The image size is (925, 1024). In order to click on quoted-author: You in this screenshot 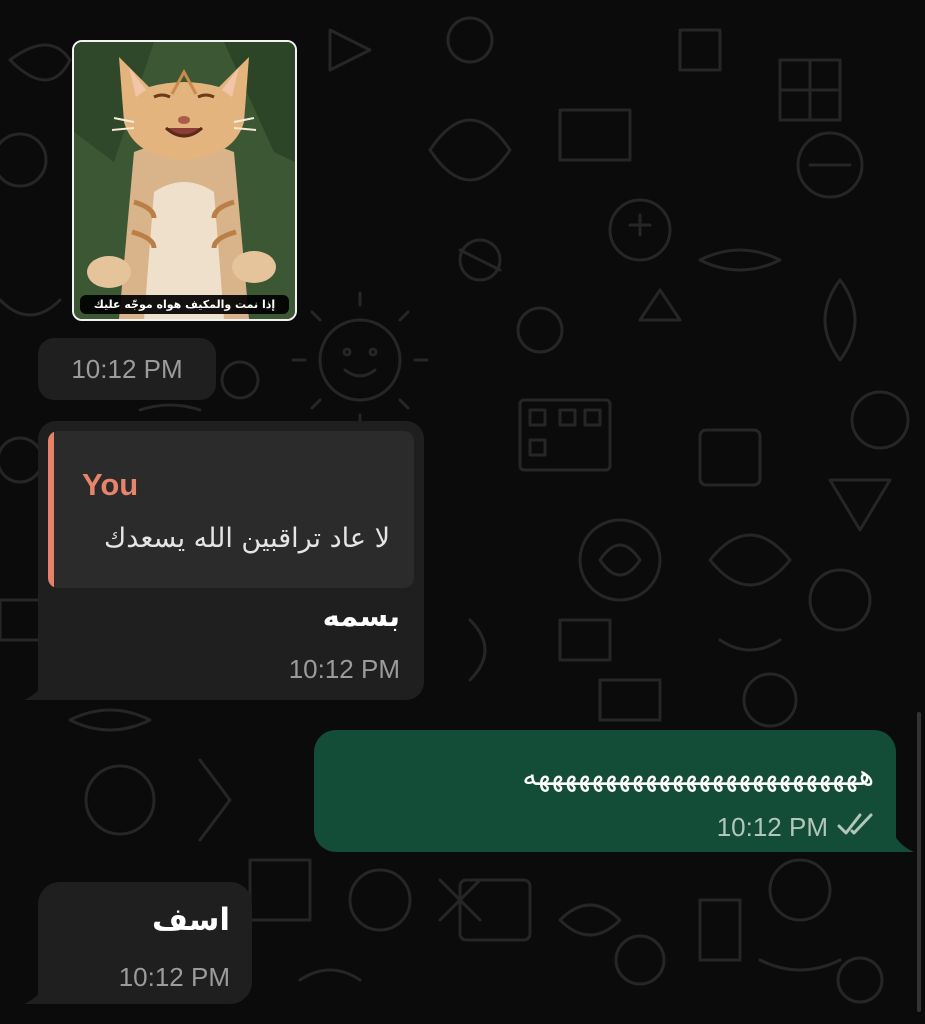, I will do `click(110, 484)`.